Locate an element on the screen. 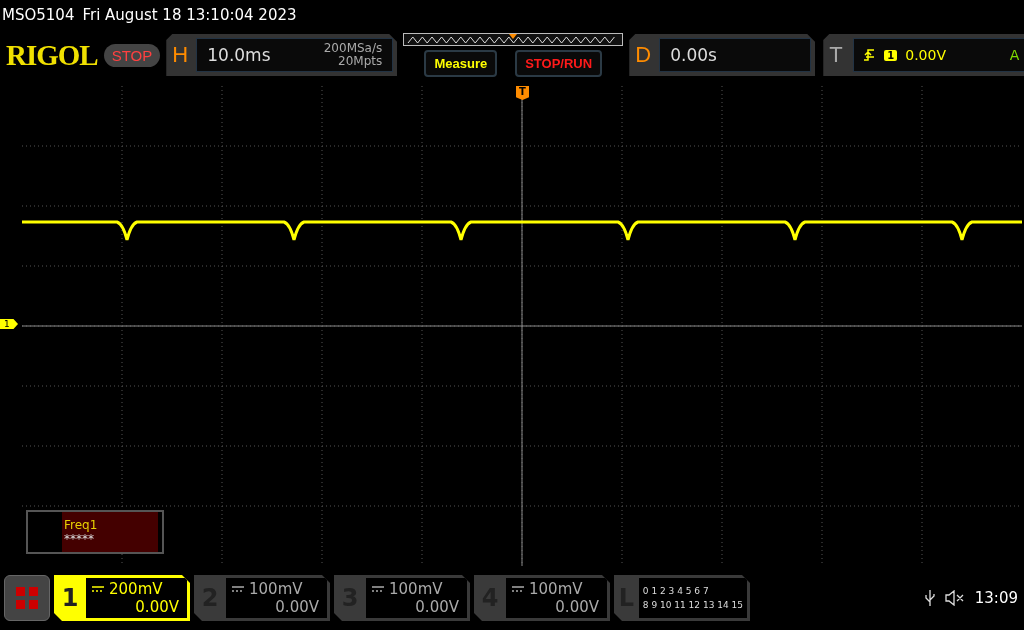 The height and width of the screenshot is (630, 1024). usb-icon is located at coordinates (929, 598).